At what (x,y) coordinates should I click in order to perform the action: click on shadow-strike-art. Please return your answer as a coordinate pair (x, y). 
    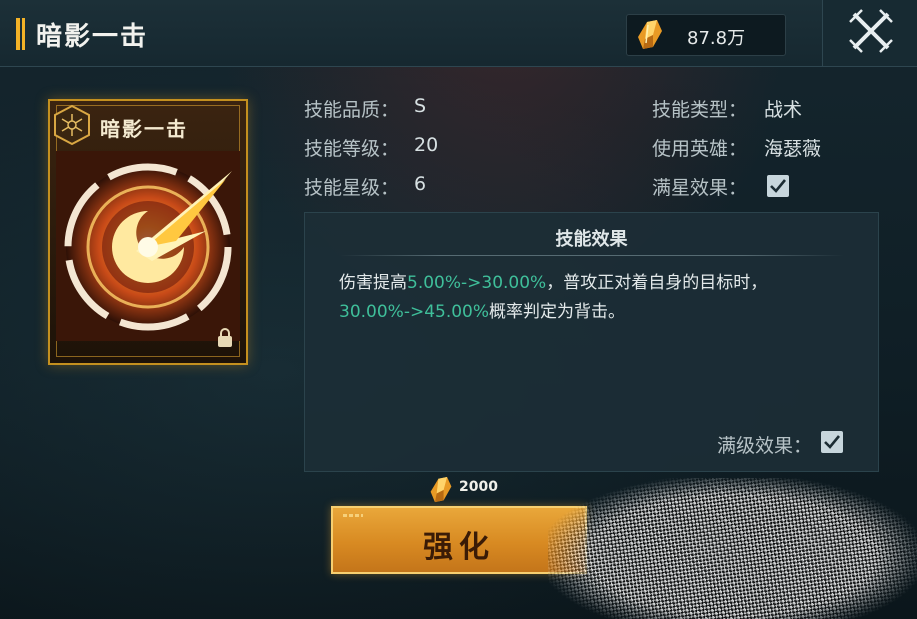
    Looking at the image, I should click on (148, 246).